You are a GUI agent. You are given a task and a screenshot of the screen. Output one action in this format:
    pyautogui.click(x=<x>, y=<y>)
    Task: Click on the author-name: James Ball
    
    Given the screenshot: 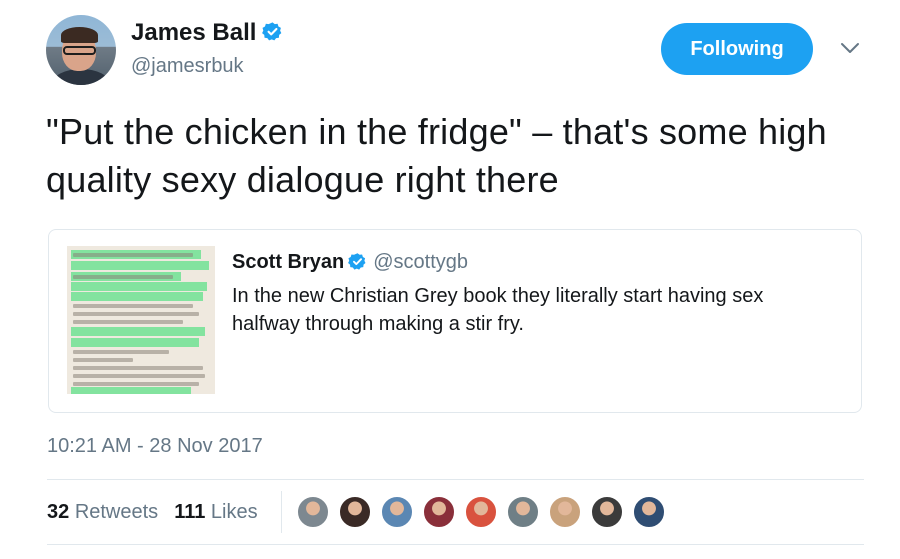 What is the action you would take?
    pyautogui.click(x=193, y=32)
    